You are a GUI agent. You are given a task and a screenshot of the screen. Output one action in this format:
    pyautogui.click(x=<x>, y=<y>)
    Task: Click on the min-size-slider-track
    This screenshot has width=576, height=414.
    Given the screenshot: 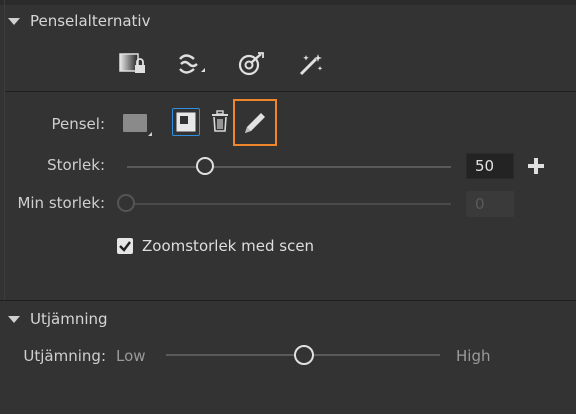 What is the action you would take?
    pyautogui.click(x=289, y=204)
    